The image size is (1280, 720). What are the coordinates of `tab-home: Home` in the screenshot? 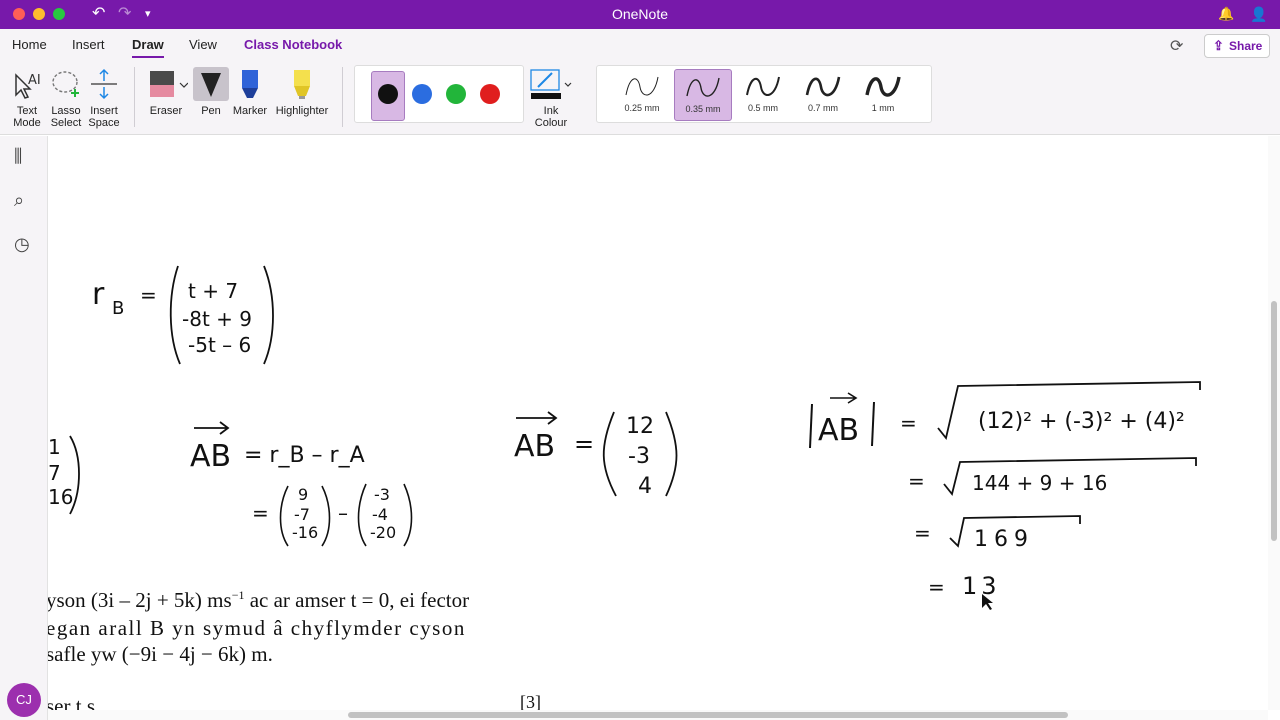 It's located at (29, 44).